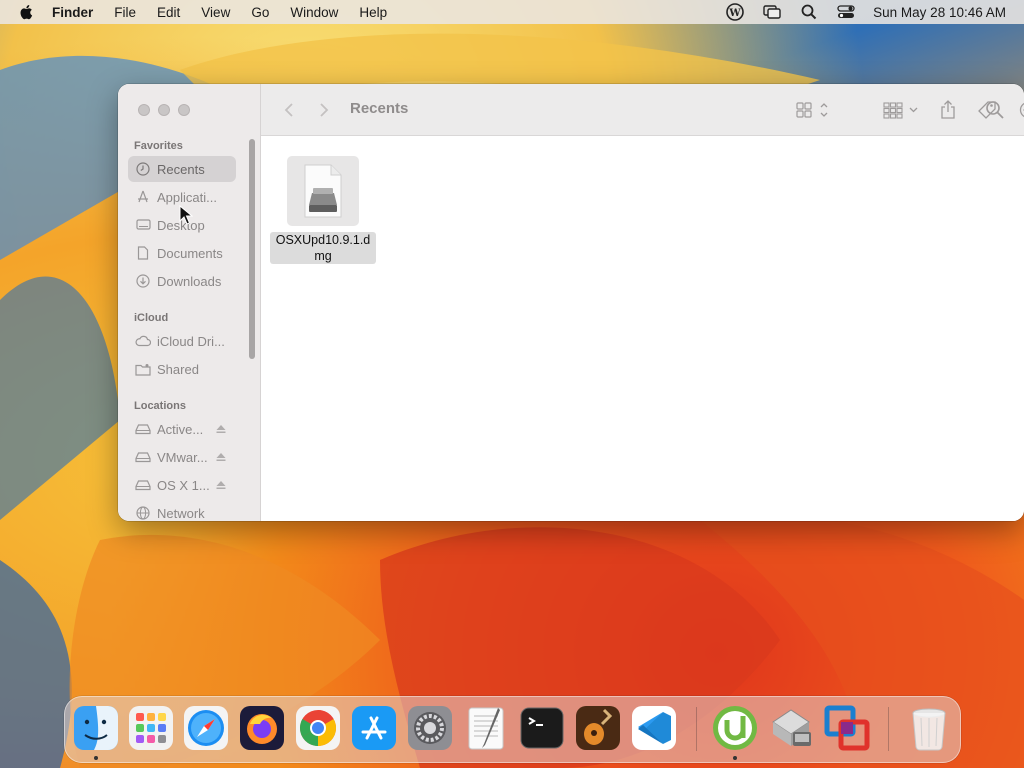 The width and height of the screenshot is (1024, 768). I want to click on search-button, so click(995, 110).